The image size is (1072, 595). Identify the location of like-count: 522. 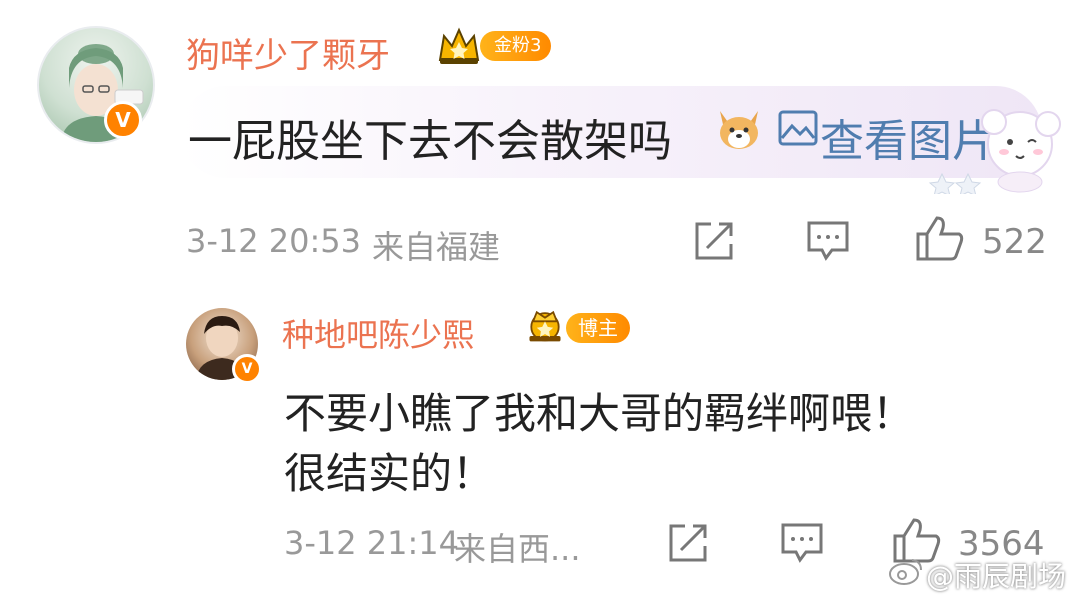
(1014, 242).